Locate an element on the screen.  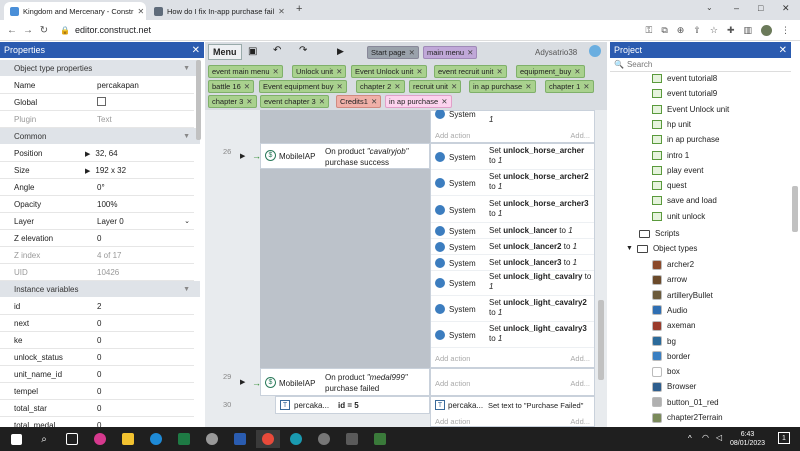
new-tab-button: + is located at coordinates (299, 9).